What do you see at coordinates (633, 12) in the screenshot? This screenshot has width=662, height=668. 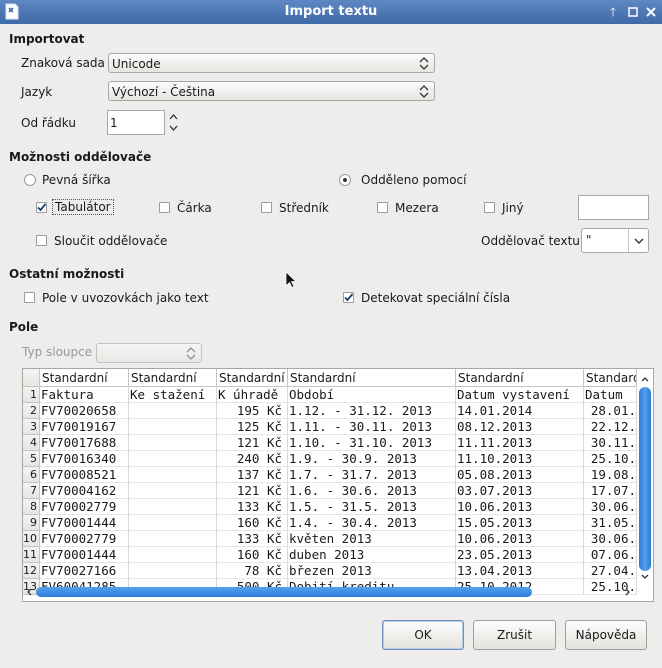 I see `maximize-icon` at bounding box center [633, 12].